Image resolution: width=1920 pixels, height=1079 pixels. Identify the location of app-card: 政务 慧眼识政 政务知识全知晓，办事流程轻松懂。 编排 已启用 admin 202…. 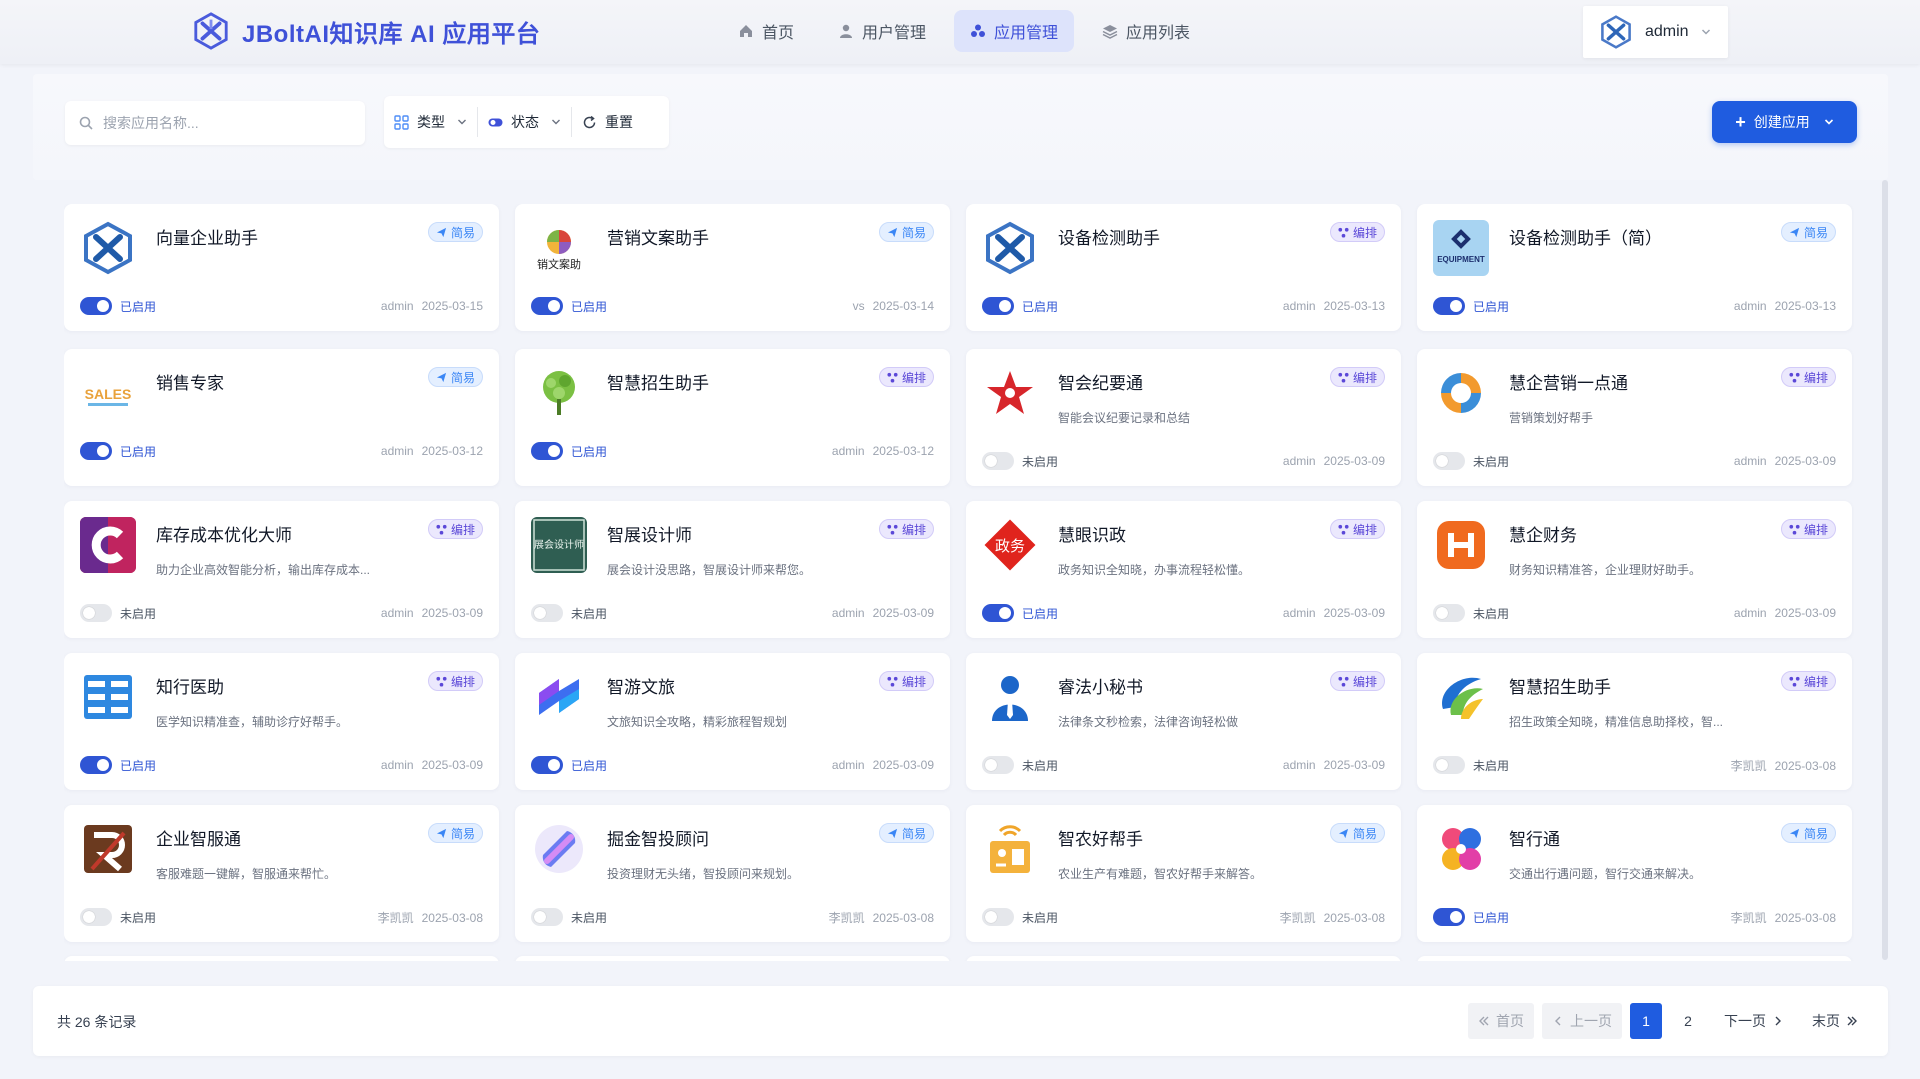
(1183, 569).